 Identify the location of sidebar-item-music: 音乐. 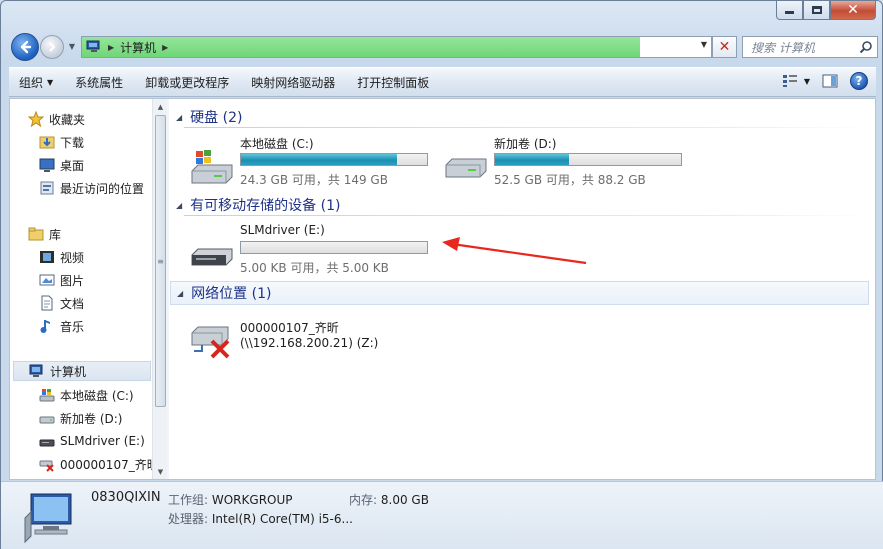
(61, 326).